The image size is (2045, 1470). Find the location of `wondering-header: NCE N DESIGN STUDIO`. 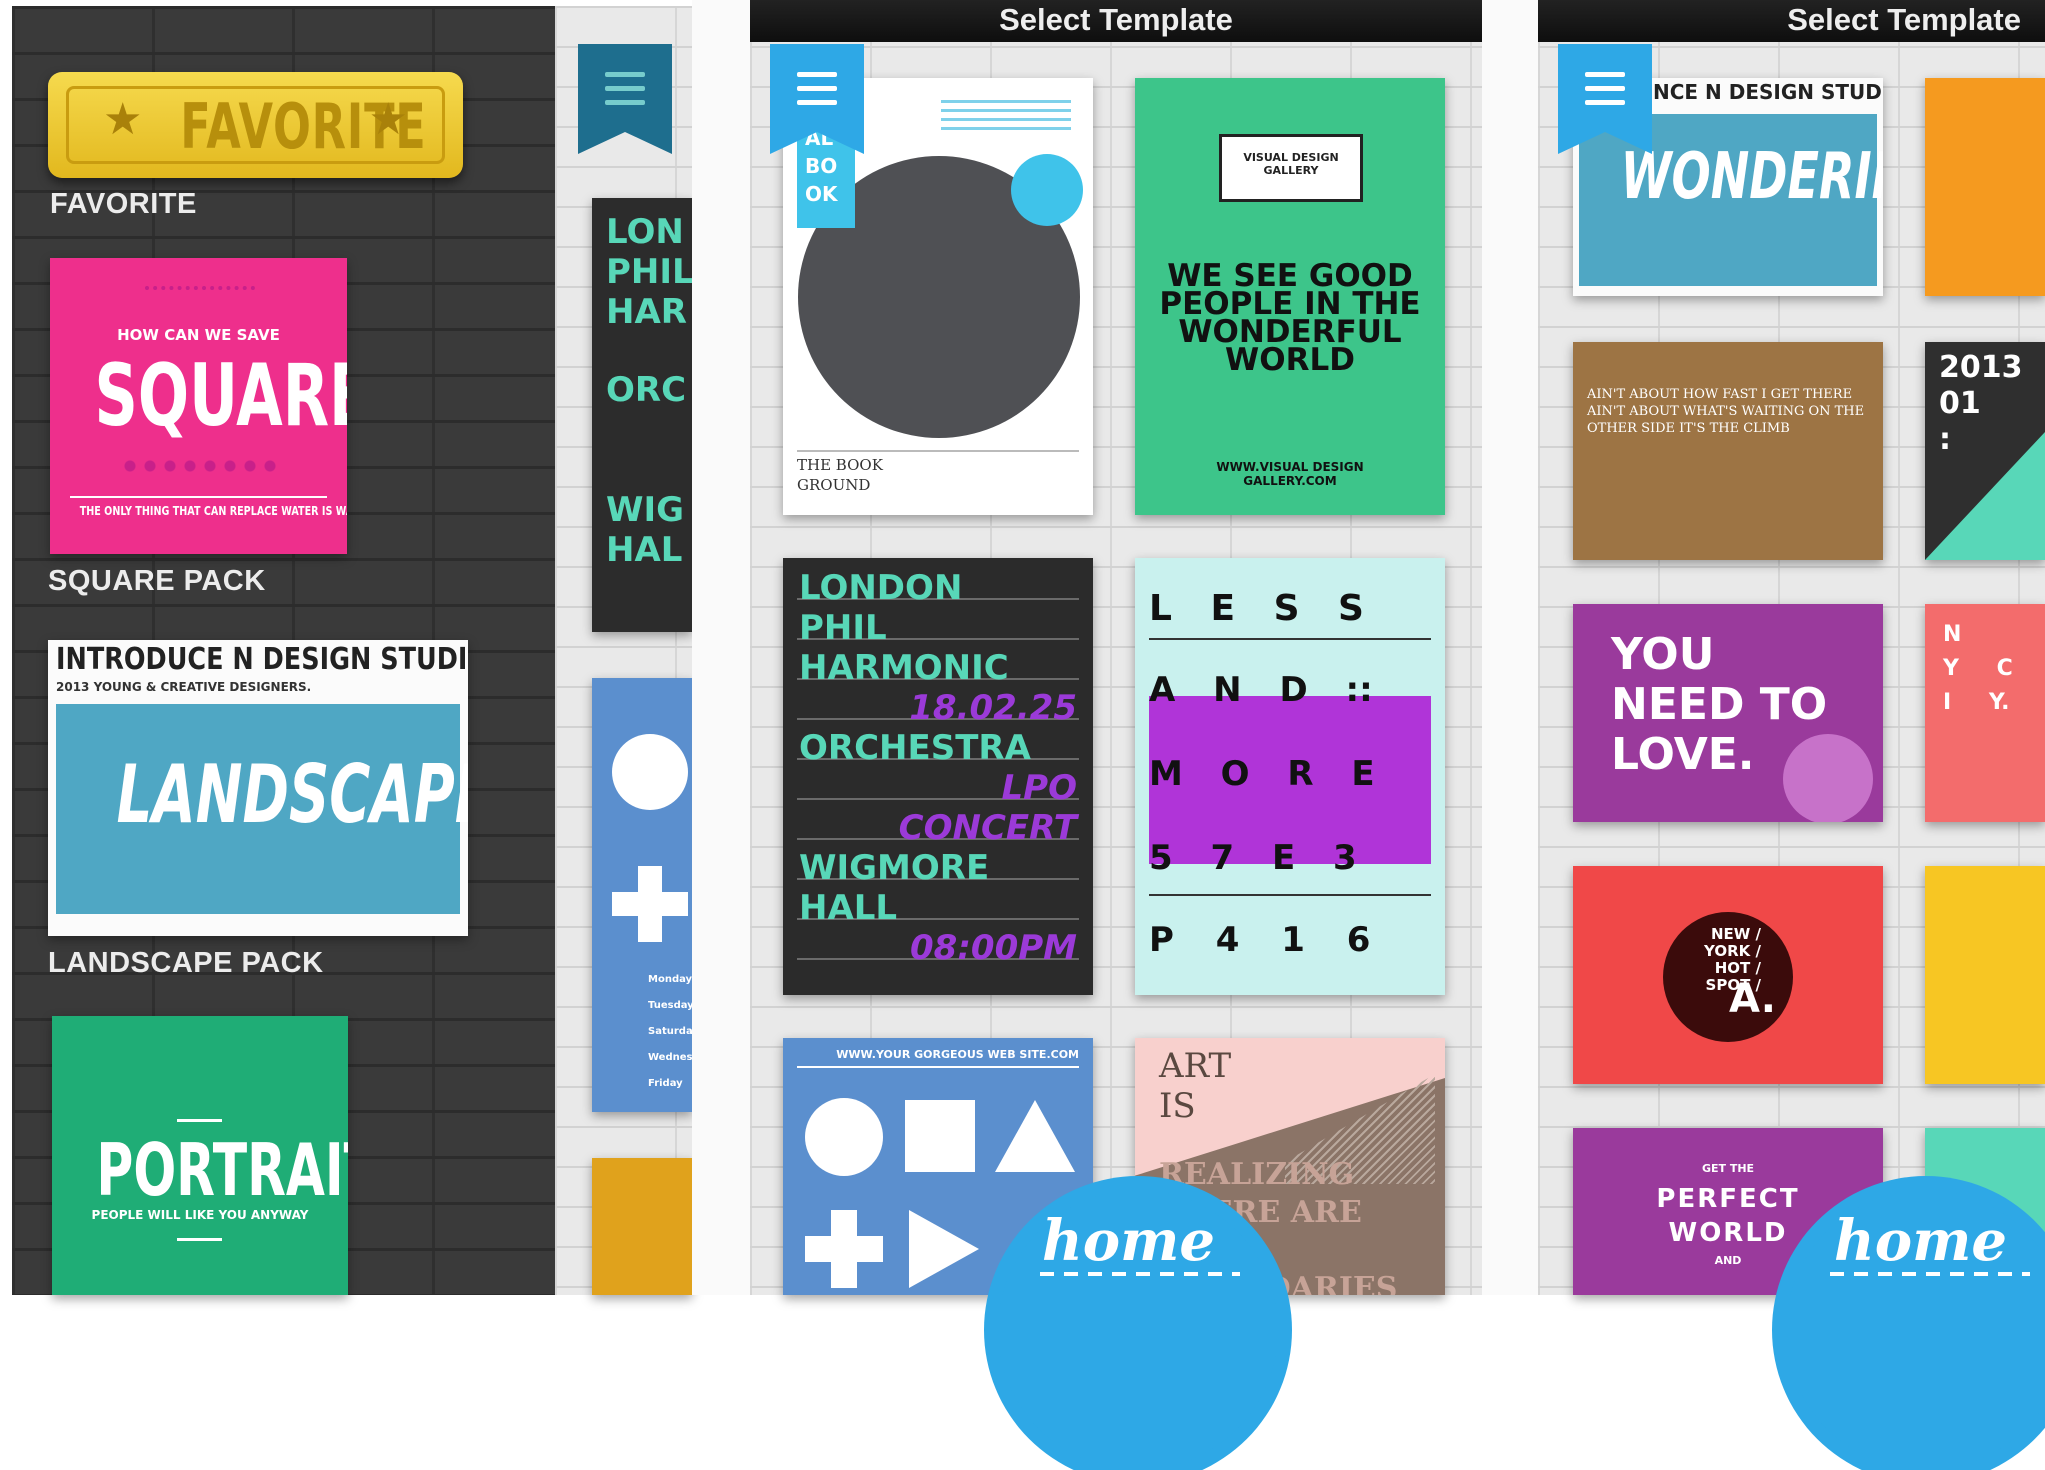

wondering-header: NCE N DESIGN STUDIO is located at coordinates (1768, 92).